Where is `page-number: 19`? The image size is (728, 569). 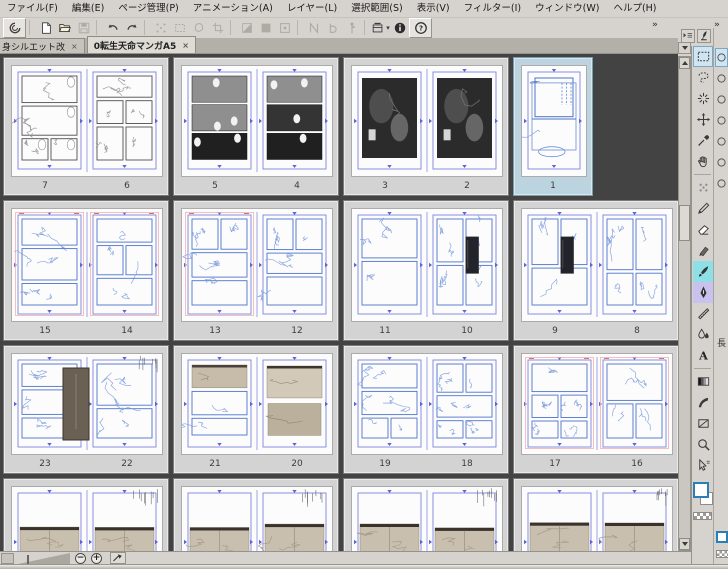 page-number: 19 is located at coordinates (385, 464).